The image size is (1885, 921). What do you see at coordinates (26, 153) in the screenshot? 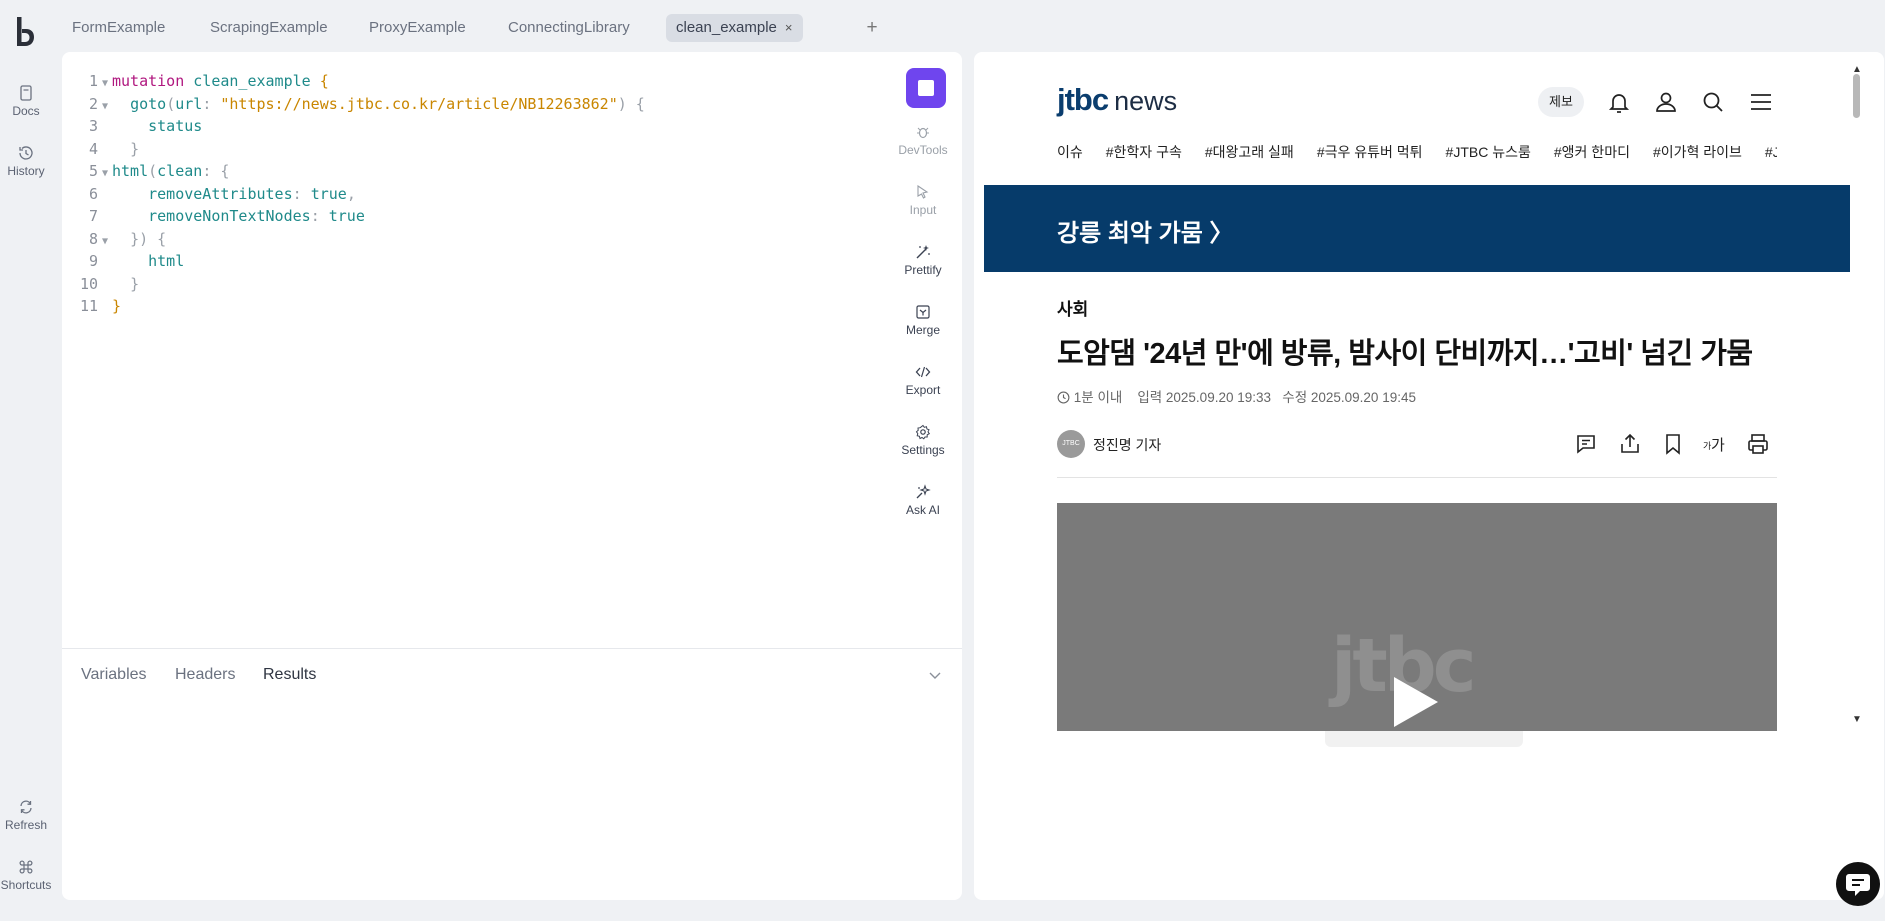
I see `history-icon` at bounding box center [26, 153].